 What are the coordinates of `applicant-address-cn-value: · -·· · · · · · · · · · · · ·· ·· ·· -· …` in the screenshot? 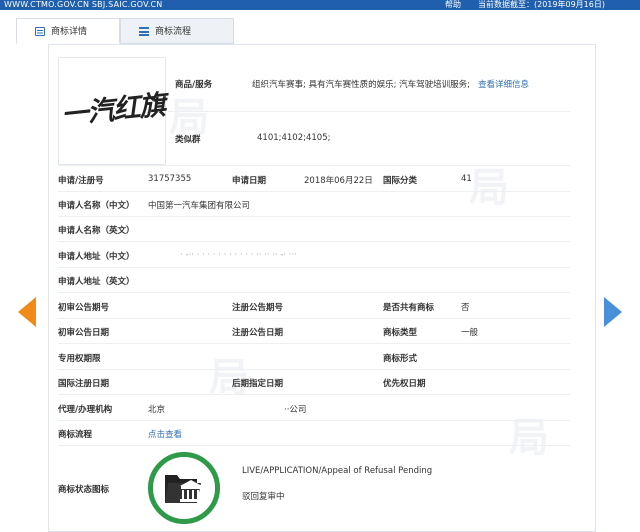 It's located at (238, 255).